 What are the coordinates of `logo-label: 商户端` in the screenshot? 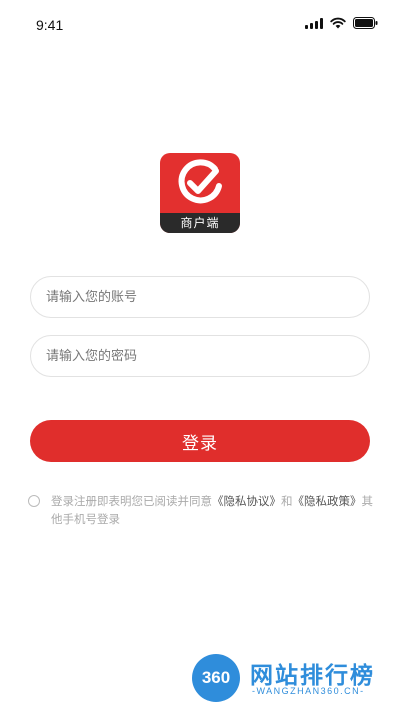 It's located at (200, 223).